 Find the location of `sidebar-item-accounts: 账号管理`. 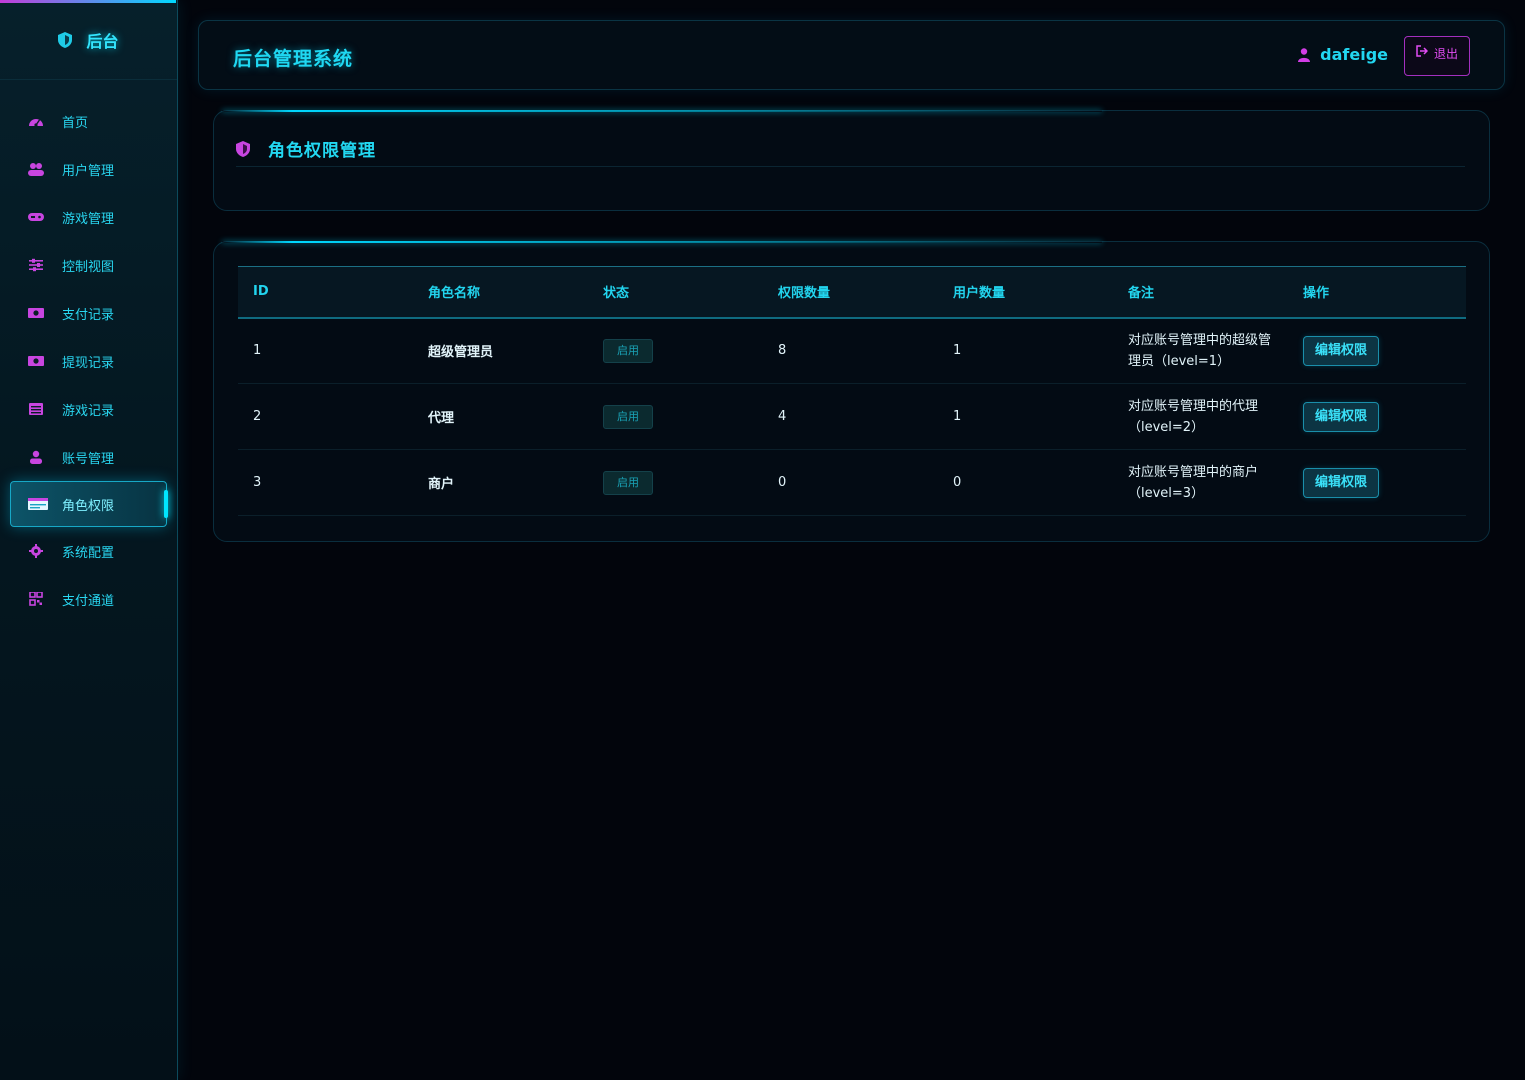

sidebar-item-accounts: 账号管理 is located at coordinates (88, 457).